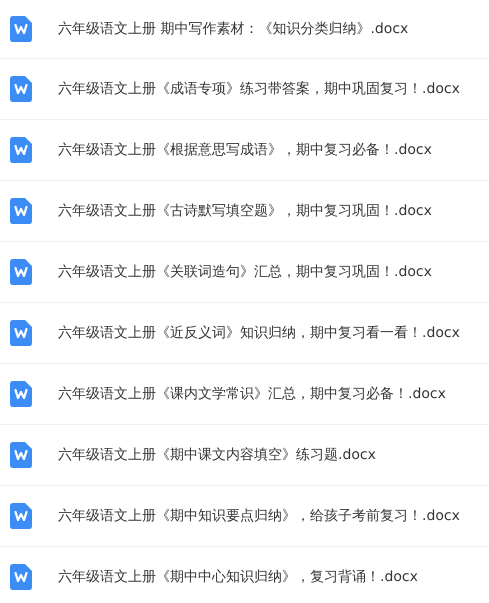  I want to click on file-name: 六年级语文上册《期中课文内容填空》练习题.docx, so click(217, 455).